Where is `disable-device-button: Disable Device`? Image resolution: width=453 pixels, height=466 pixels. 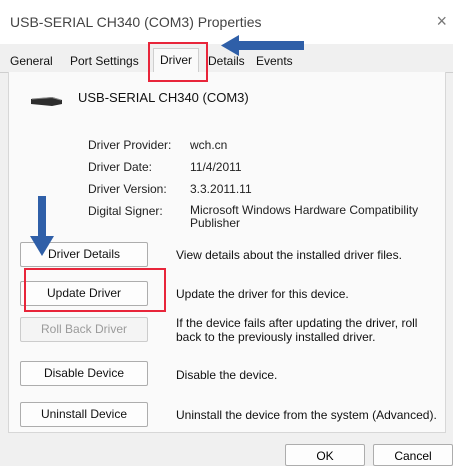 disable-device-button: Disable Device is located at coordinates (84, 373).